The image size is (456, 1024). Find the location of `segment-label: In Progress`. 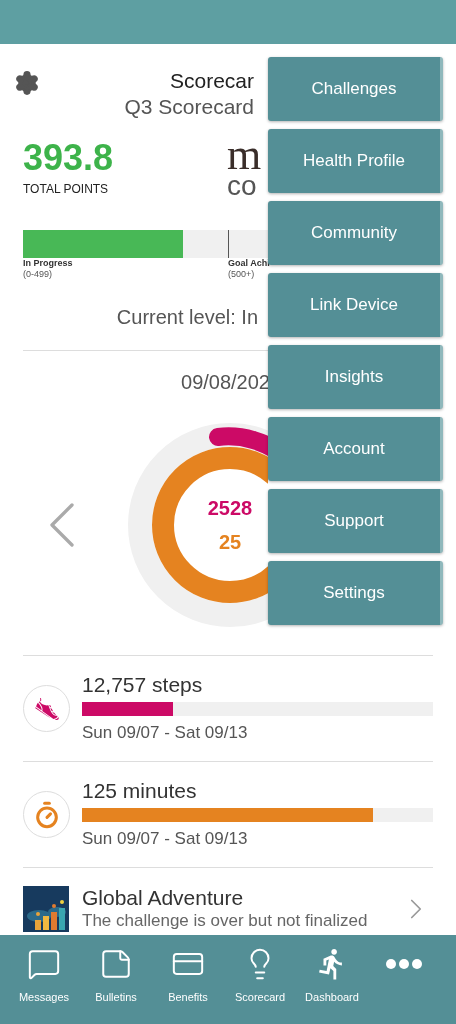

segment-label: In Progress is located at coordinates (48, 263).